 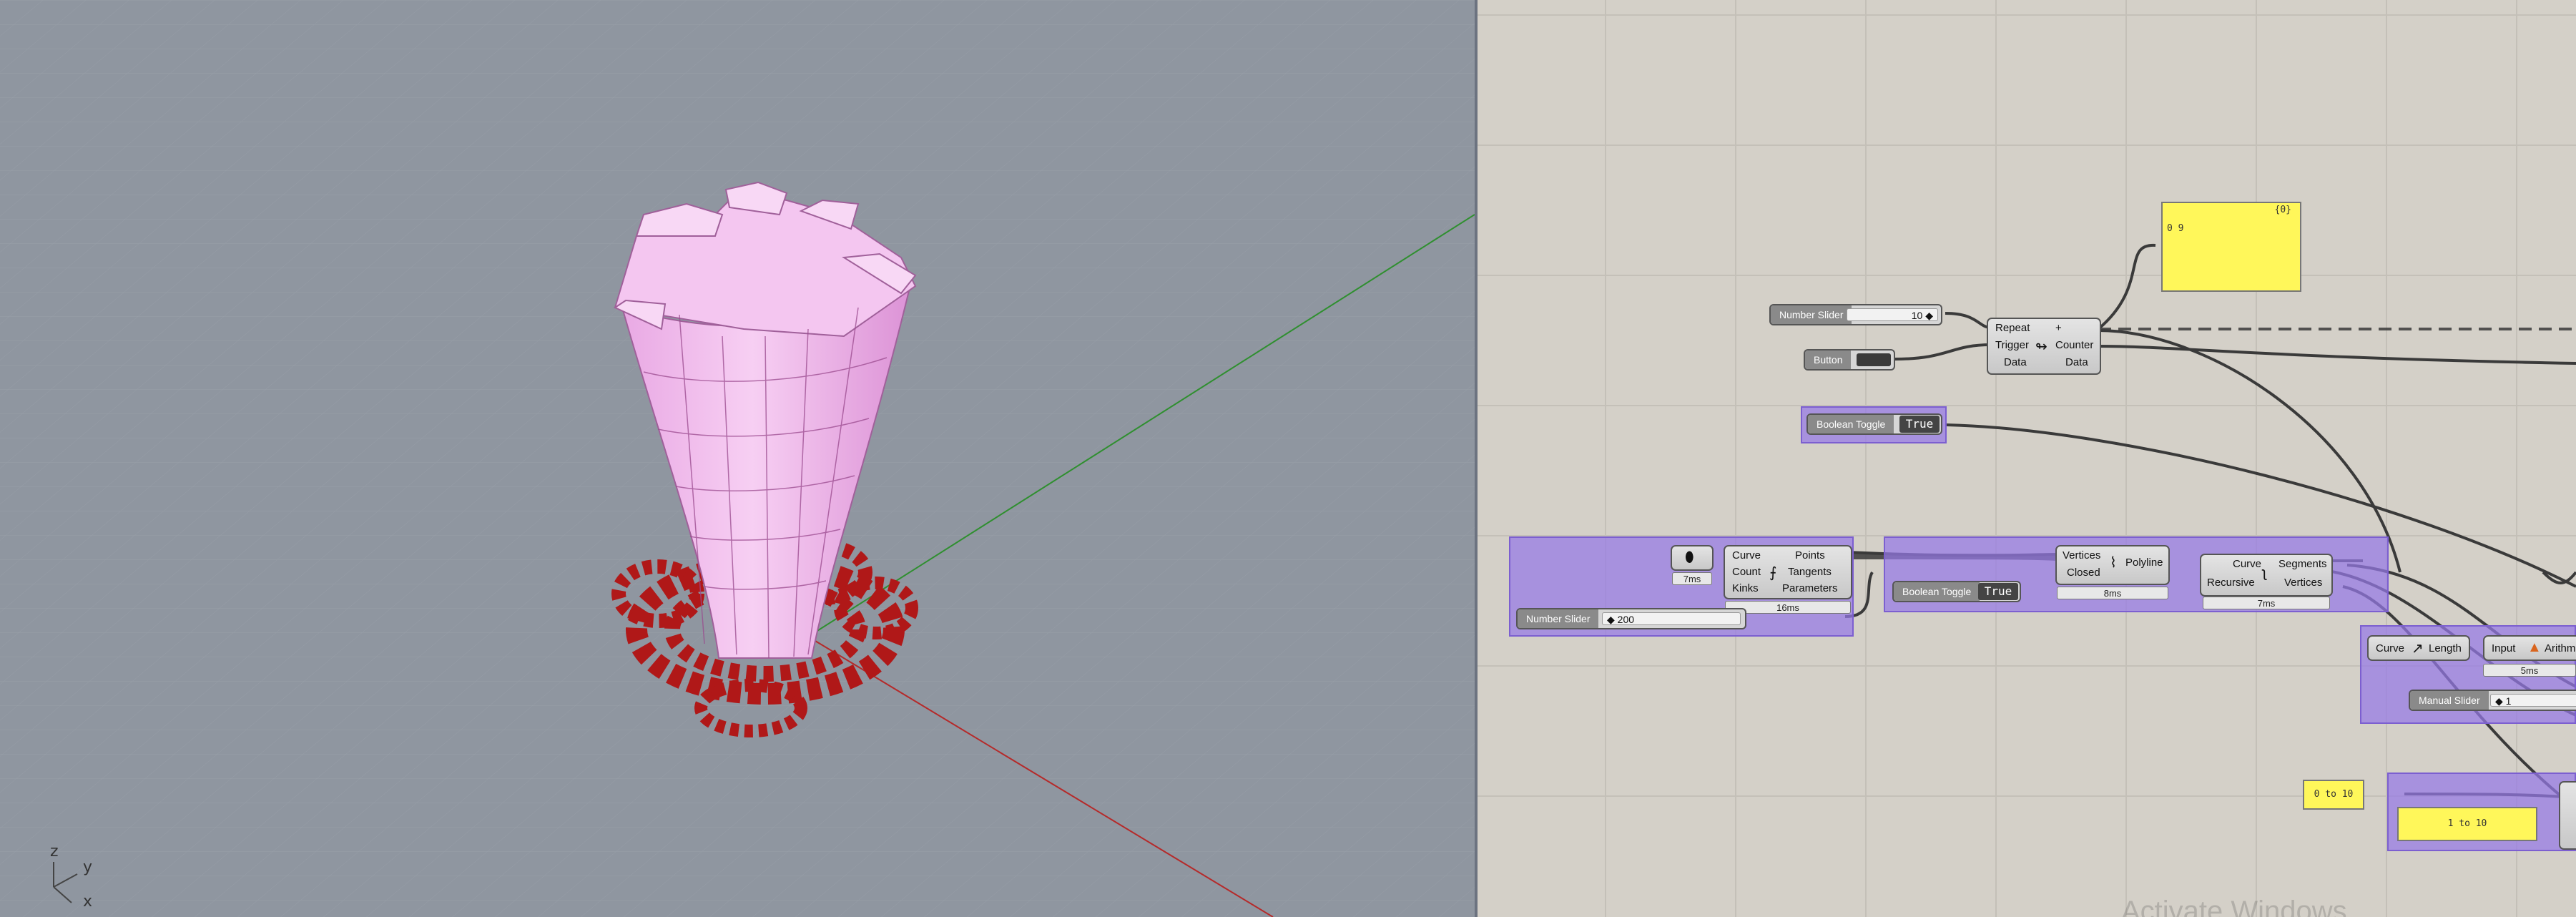 I want to click on length-input-curve: Curve, so click(x=2390, y=648).